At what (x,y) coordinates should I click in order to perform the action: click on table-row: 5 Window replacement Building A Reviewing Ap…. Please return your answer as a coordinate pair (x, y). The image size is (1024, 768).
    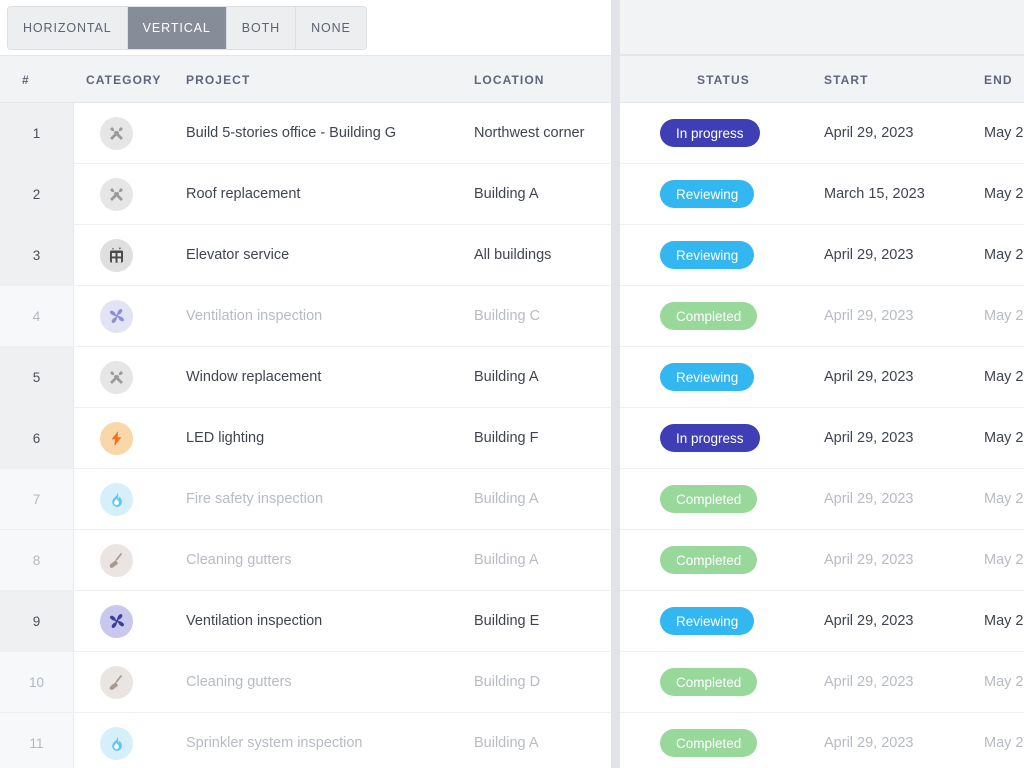
    Looking at the image, I should click on (512, 377).